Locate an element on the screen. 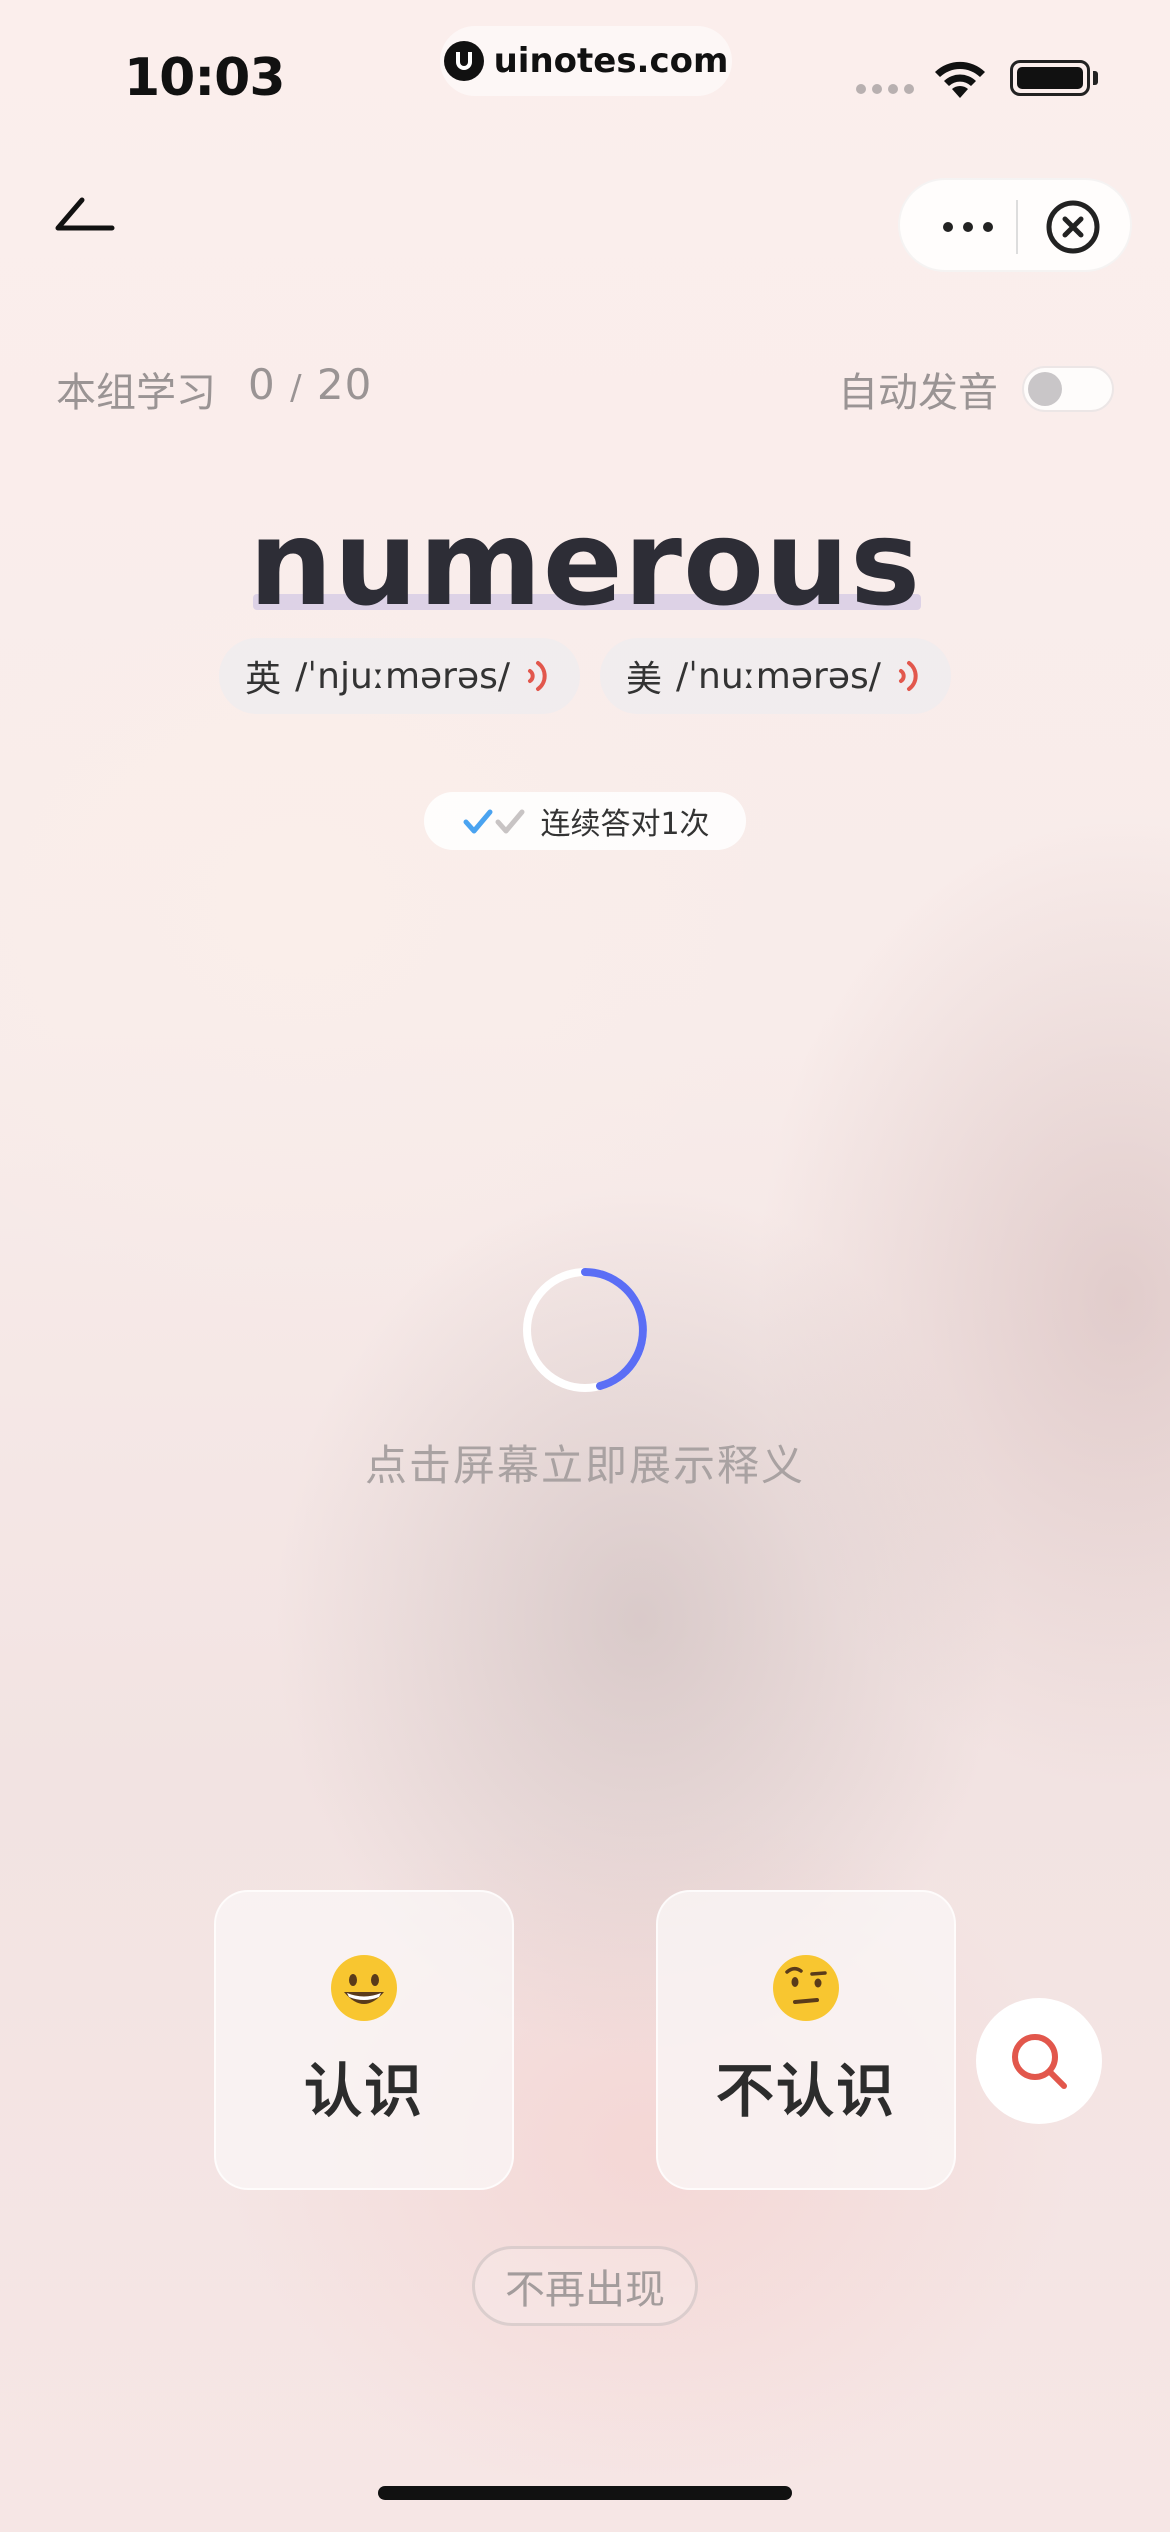  close-icon is located at coordinates (1073, 227).